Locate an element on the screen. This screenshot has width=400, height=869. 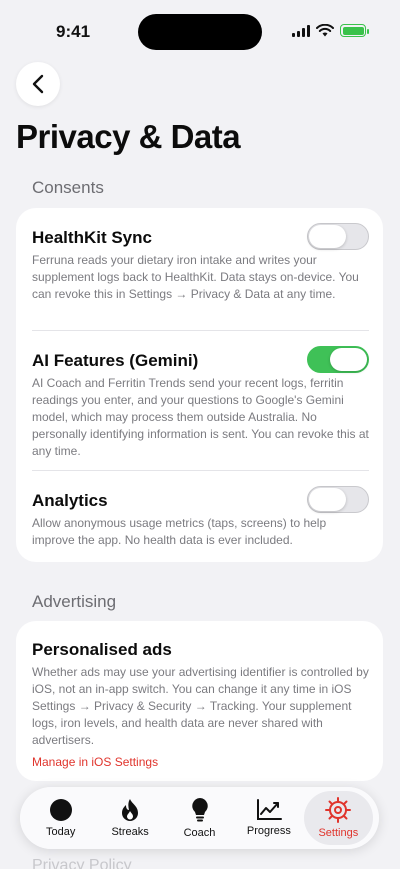
chart-line-icon is located at coordinates (269, 809).